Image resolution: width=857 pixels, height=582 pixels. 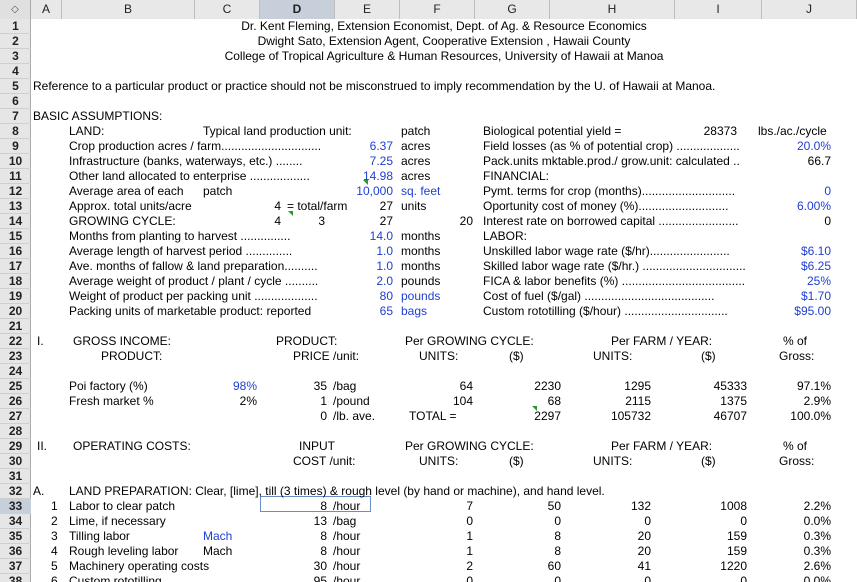 What do you see at coordinates (796, 386) in the screenshot?
I see `cell-text: 97.1%` at bounding box center [796, 386].